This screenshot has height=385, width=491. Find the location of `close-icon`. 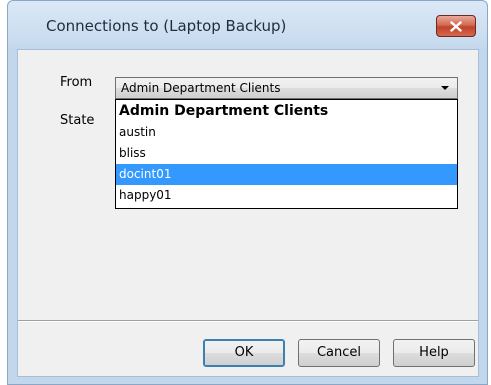

close-icon is located at coordinates (456, 26).